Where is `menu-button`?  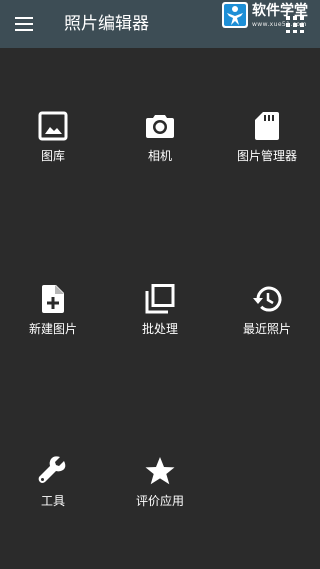 menu-button is located at coordinates (24, 24).